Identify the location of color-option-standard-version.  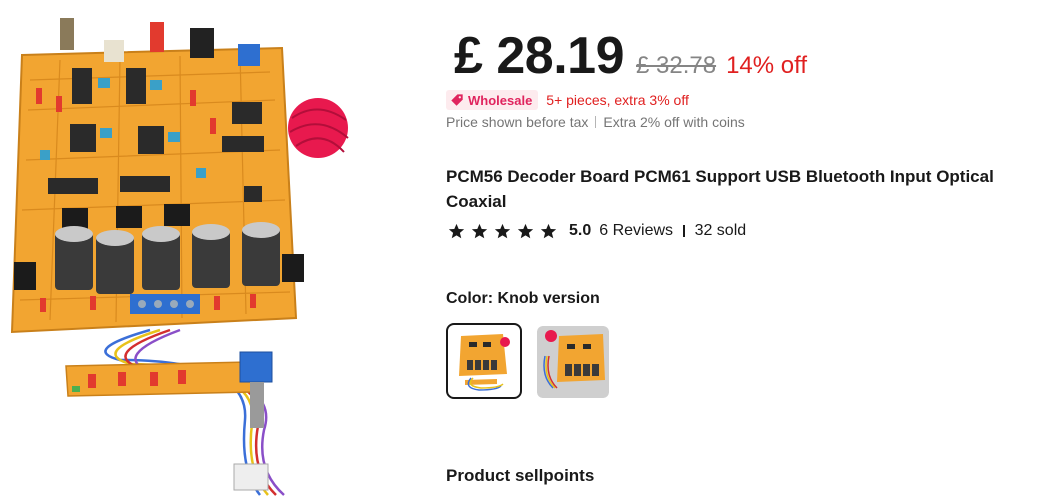
(573, 362).